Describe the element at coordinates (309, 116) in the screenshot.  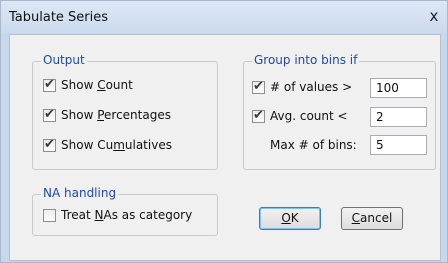
I see `avg-count-label: Avg. count <` at that location.